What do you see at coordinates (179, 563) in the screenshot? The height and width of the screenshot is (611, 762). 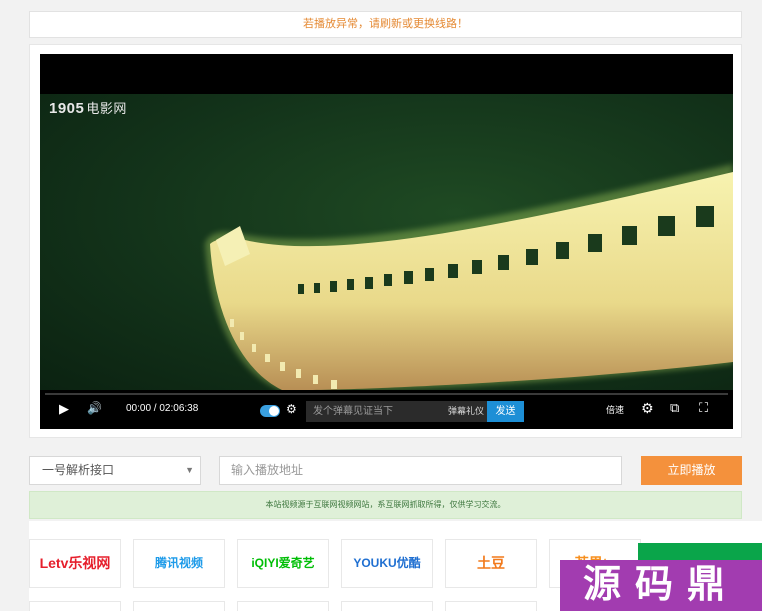 I see `platform-tencent: 腾讯视频` at bounding box center [179, 563].